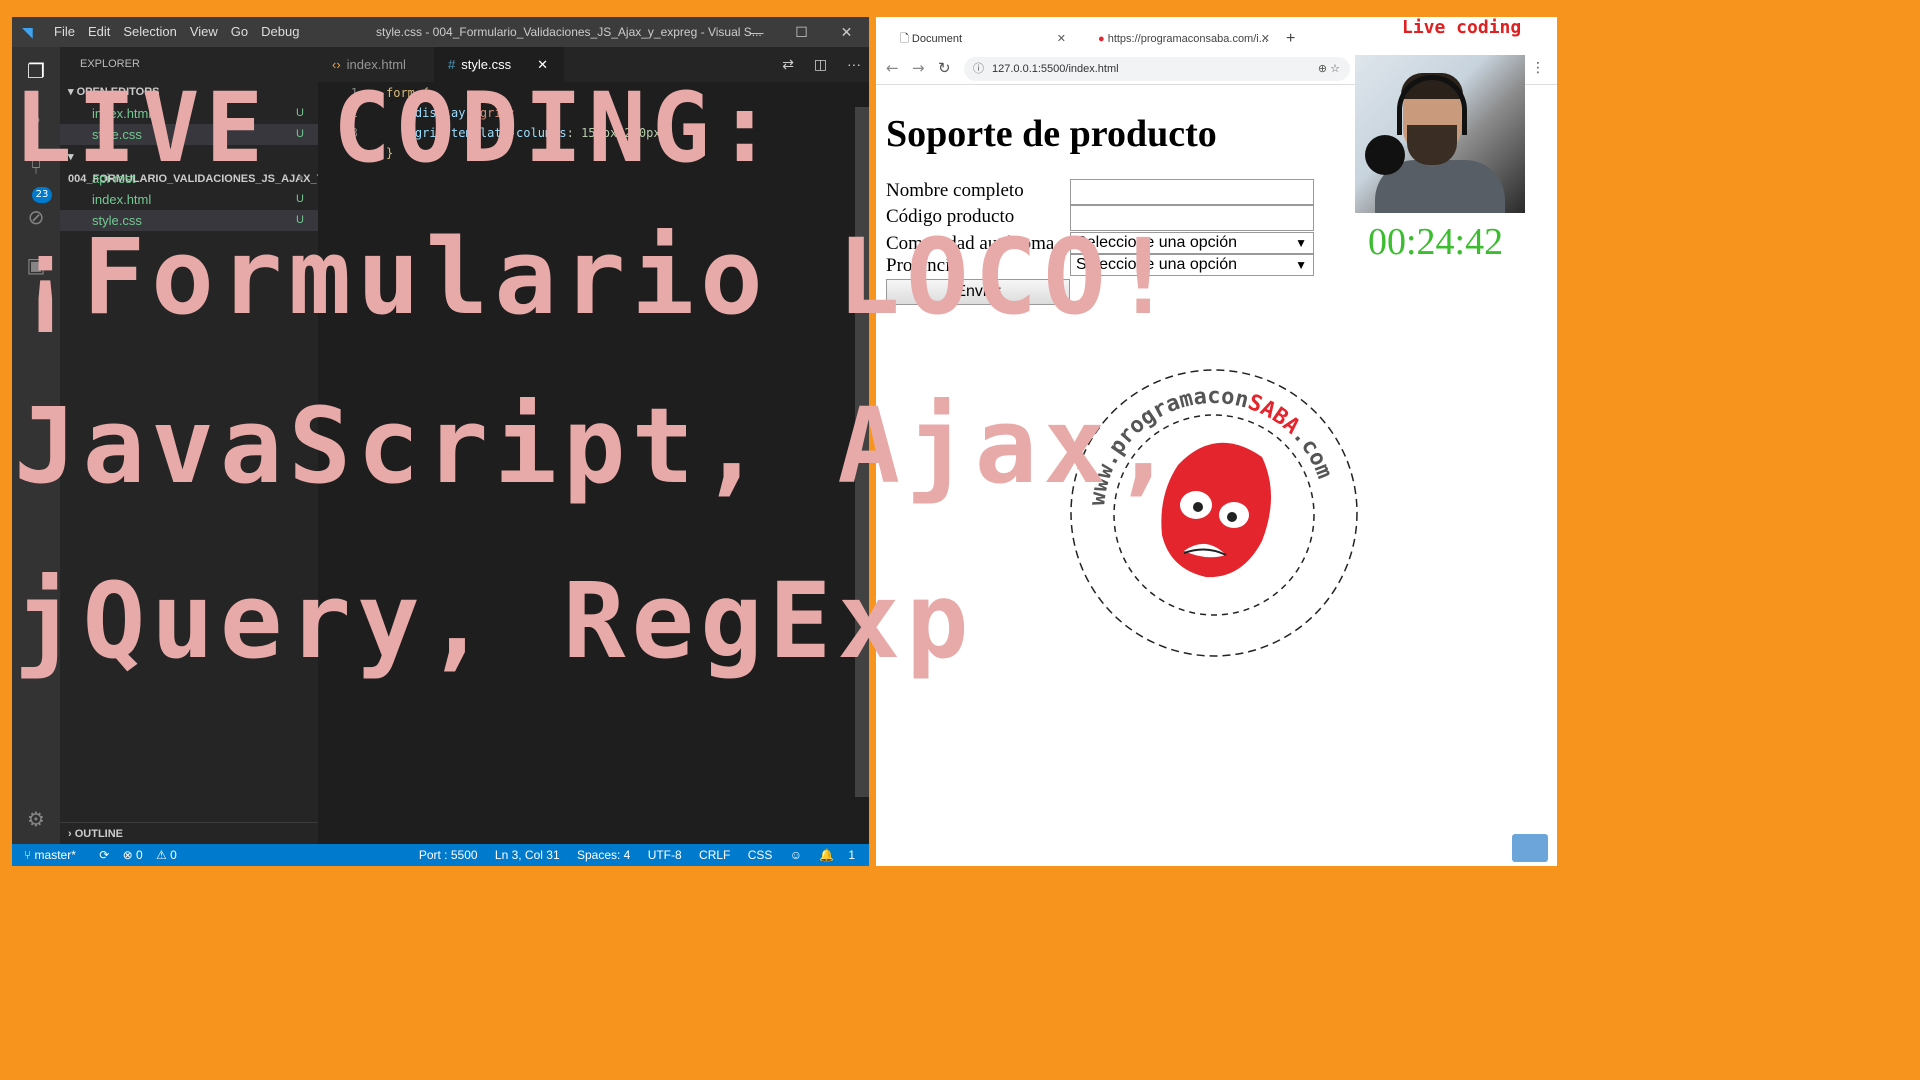 Image resolution: width=1920 pixels, height=1080 pixels. Describe the element at coordinates (906, 39) in the screenshot. I see `page-icon: 🗋` at that location.